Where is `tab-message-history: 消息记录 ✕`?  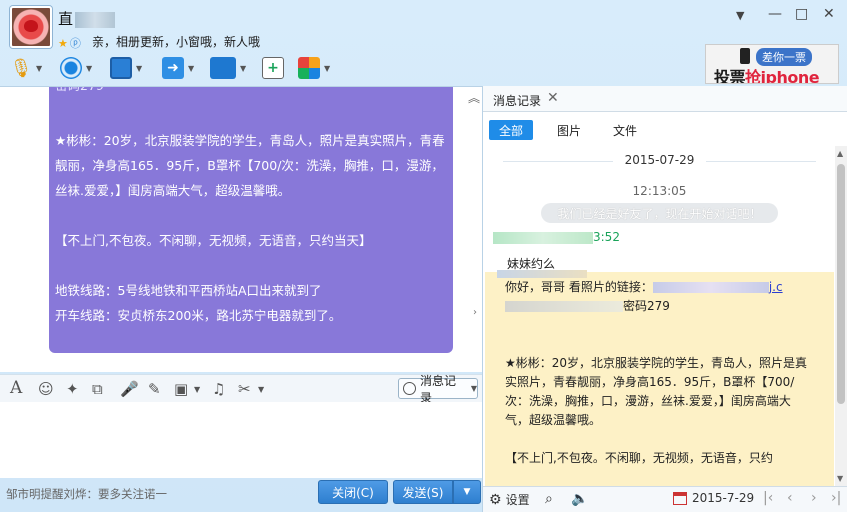
tab-message-history: 消息记录 ✕ is located at coordinates (665, 99).